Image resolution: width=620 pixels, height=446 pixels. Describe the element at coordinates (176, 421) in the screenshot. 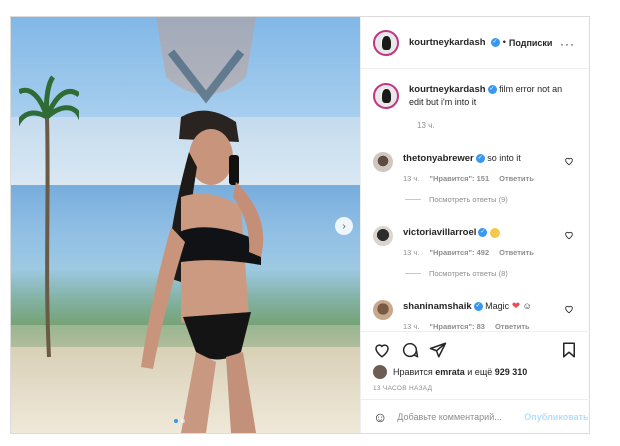

I see `carousel-dot-active` at that location.